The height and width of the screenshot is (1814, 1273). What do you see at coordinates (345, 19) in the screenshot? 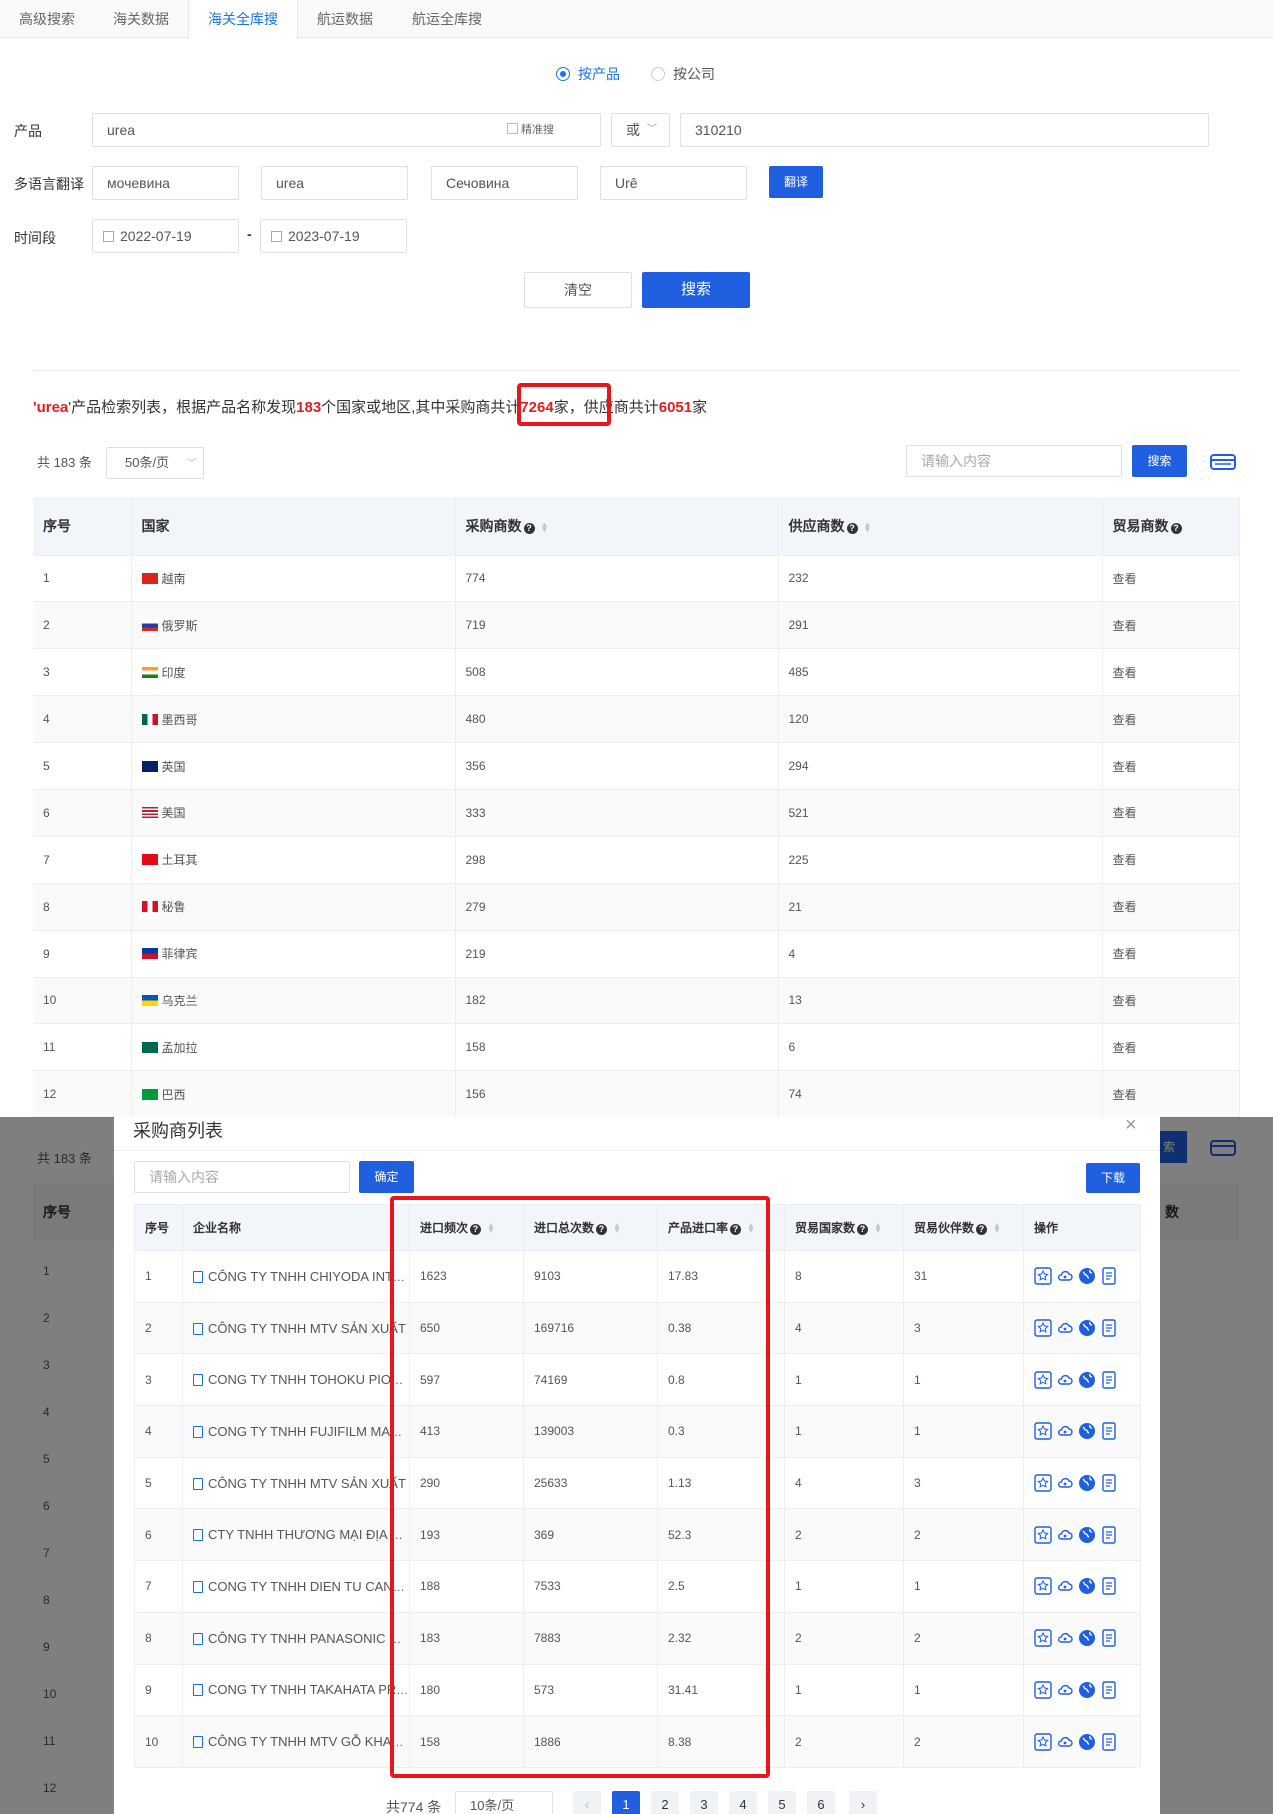
I see `tab-shipping-data: 航运数据` at bounding box center [345, 19].